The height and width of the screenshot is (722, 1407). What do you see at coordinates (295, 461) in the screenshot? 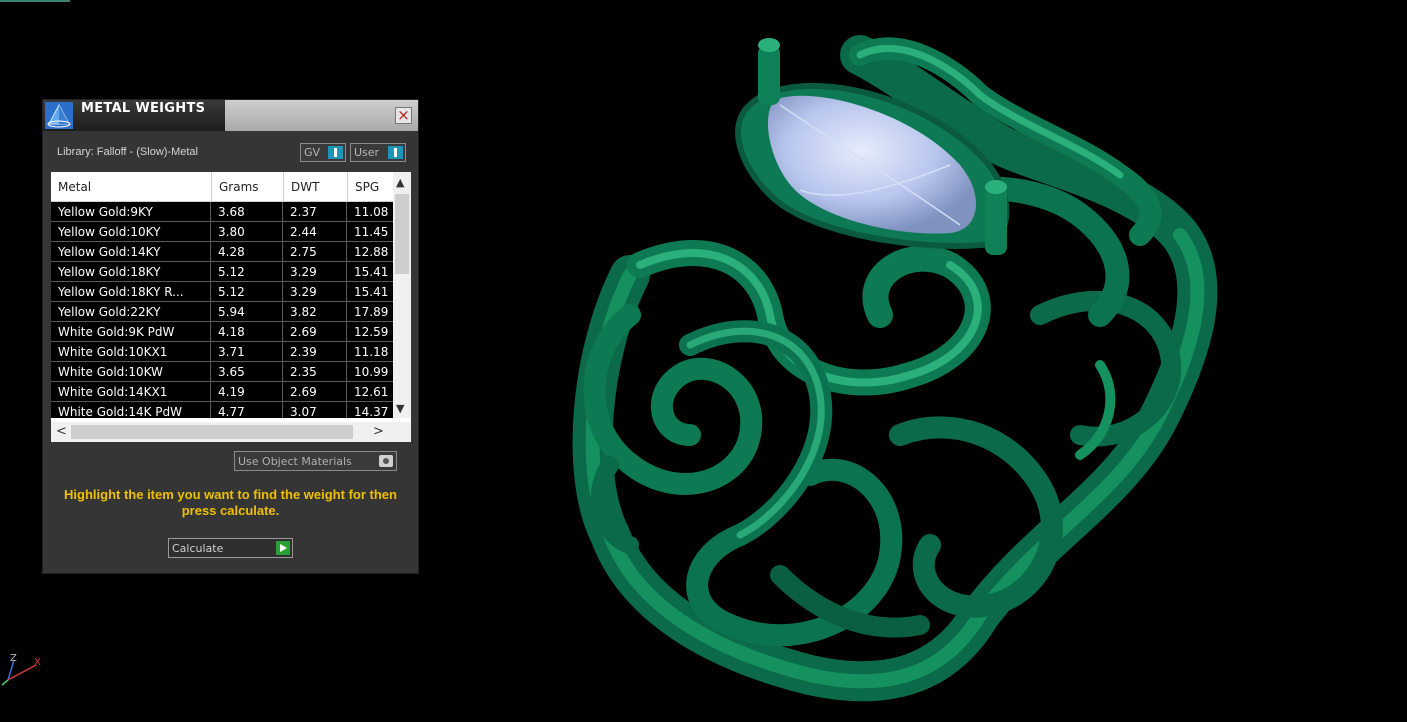
I see `use-object-materials-label: Use Object Materials` at bounding box center [295, 461].